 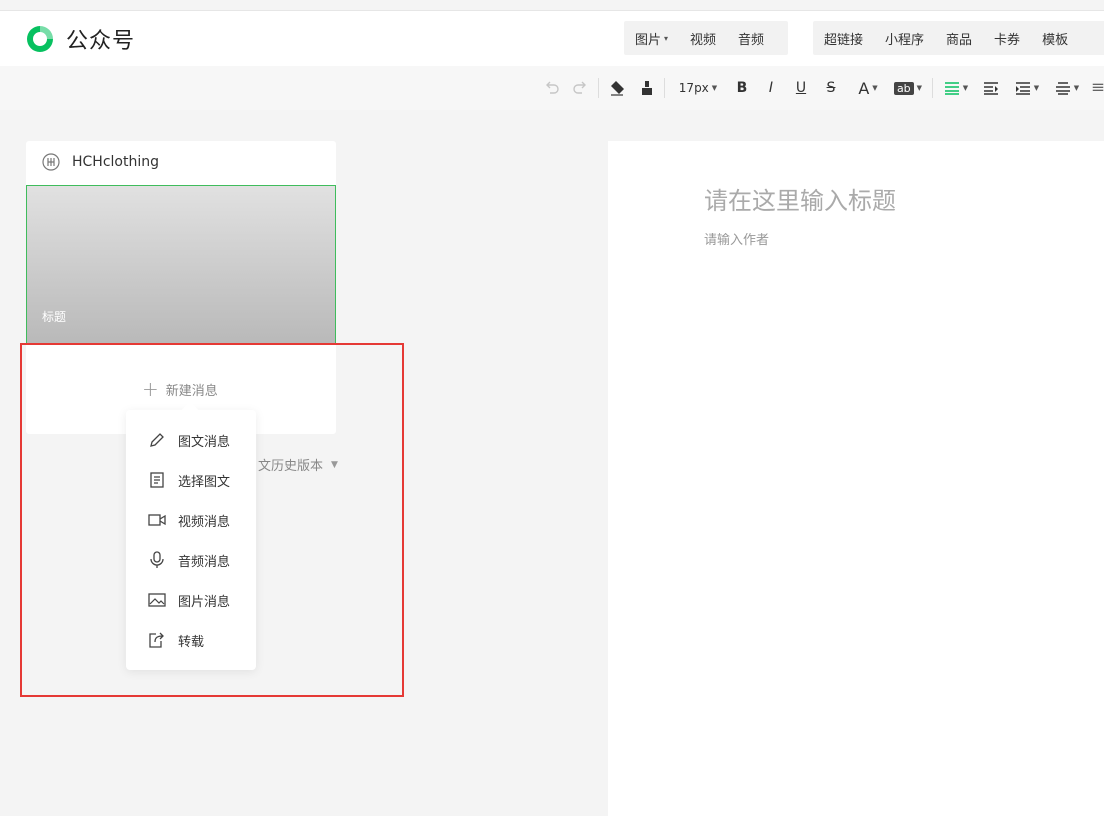 I want to click on underline-icon: U, so click(x=801, y=88).